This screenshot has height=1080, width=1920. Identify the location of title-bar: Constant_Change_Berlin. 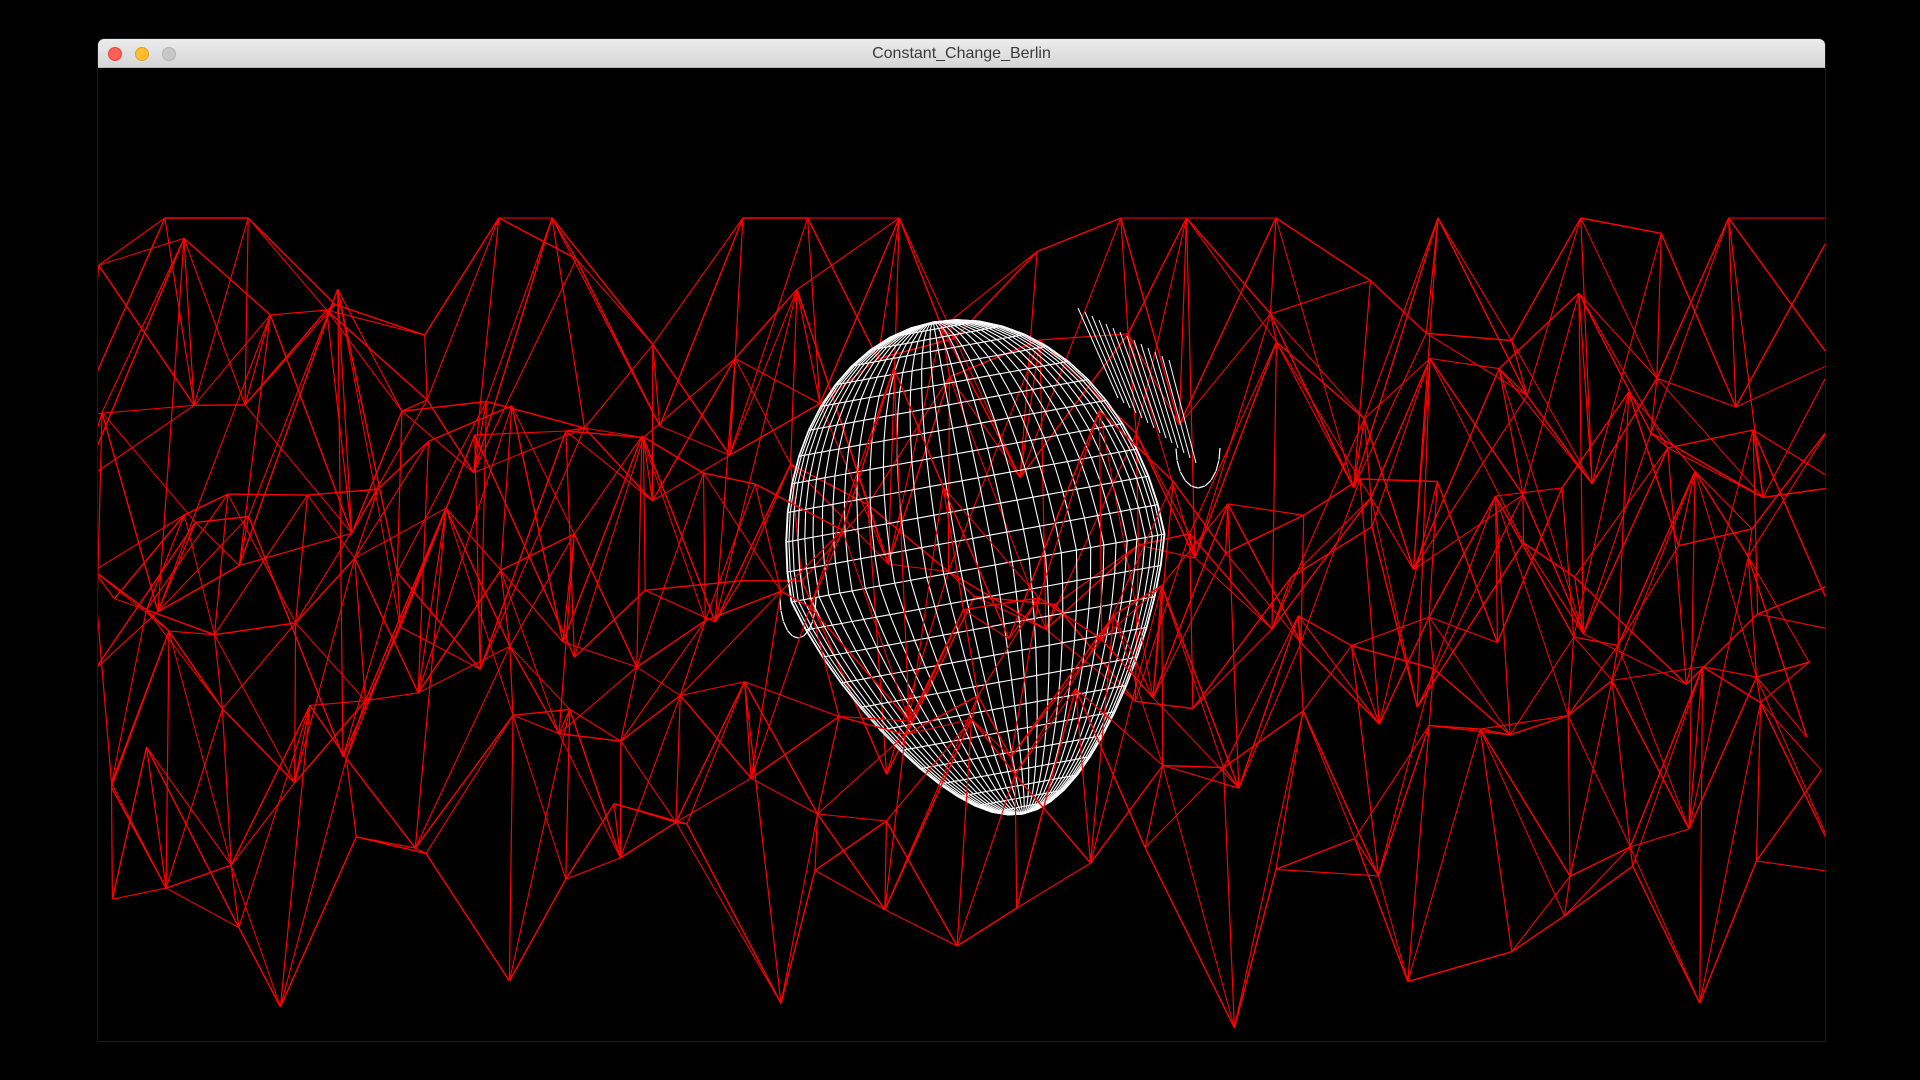
(961, 53).